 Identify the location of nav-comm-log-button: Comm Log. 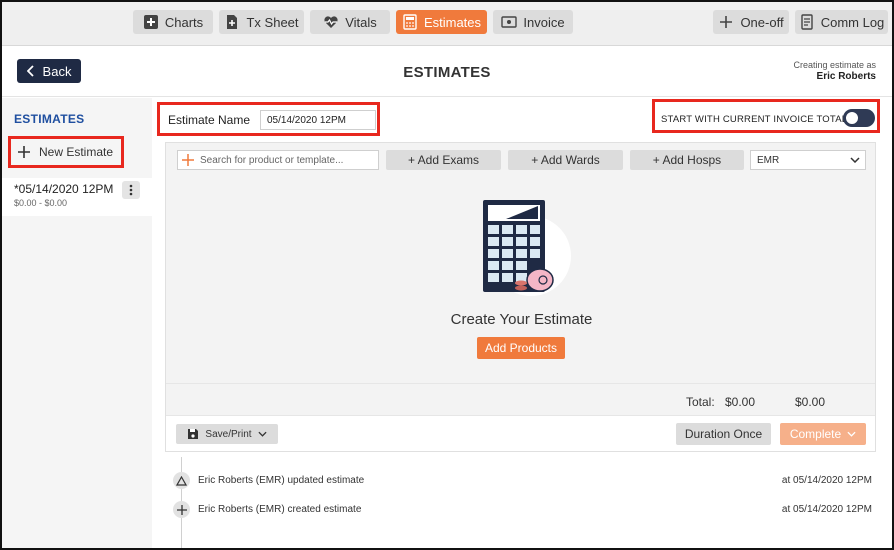
(841, 22).